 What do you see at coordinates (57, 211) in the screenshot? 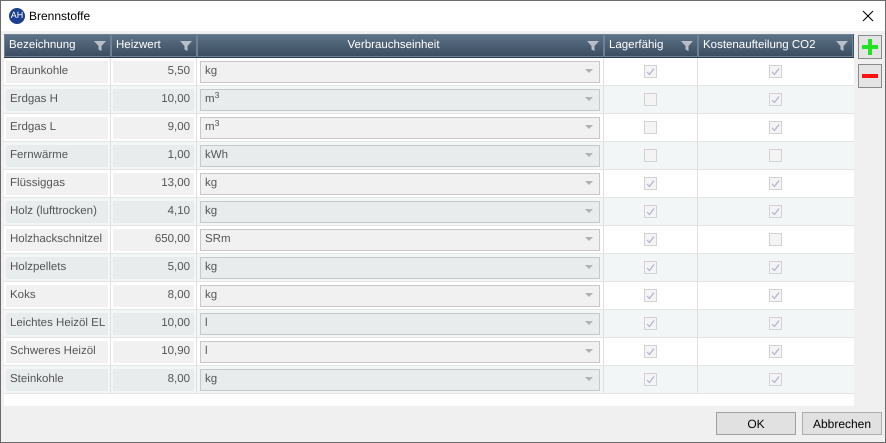
I see `table-cell: Holz (lufttrocken)` at bounding box center [57, 211].